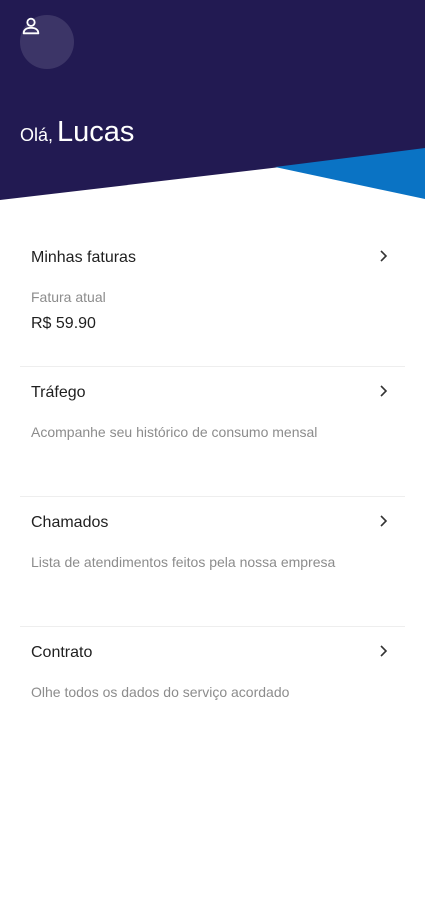 The height and width of the screenshot is (900, 425). I want to click on menu-item-title: Chamados, so click(70, 522).